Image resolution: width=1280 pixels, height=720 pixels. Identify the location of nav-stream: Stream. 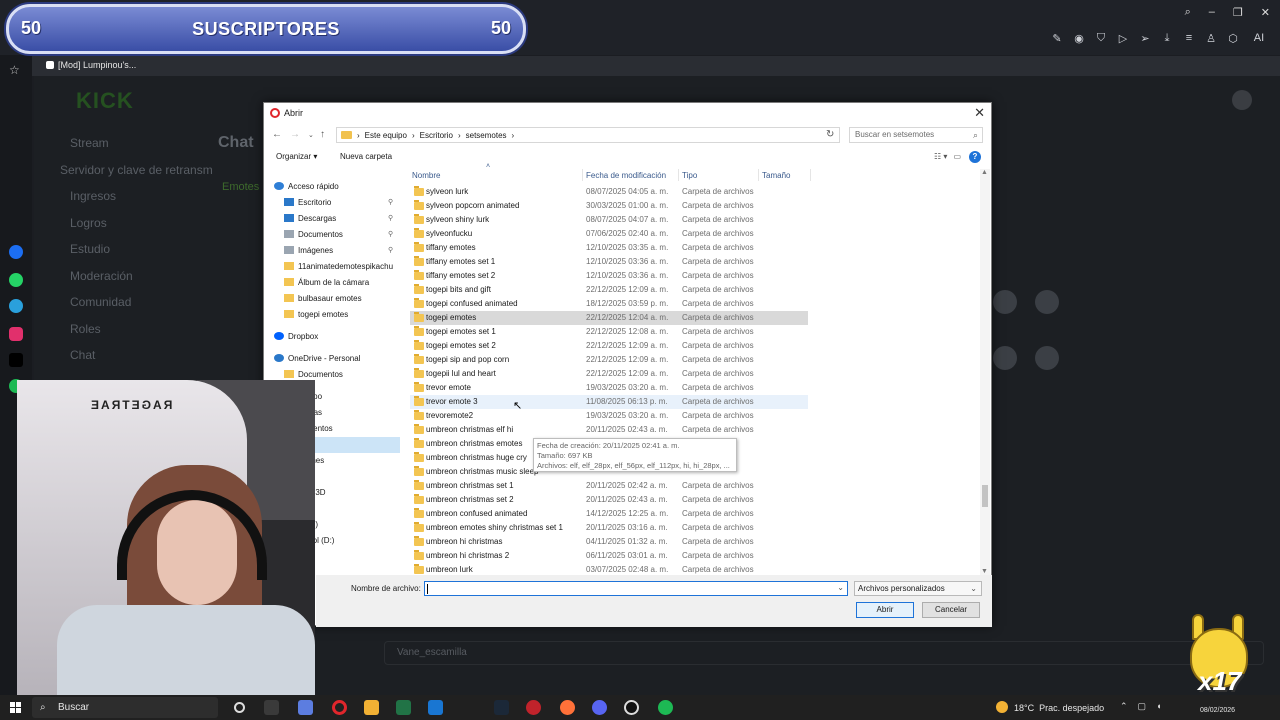
(130, 143).